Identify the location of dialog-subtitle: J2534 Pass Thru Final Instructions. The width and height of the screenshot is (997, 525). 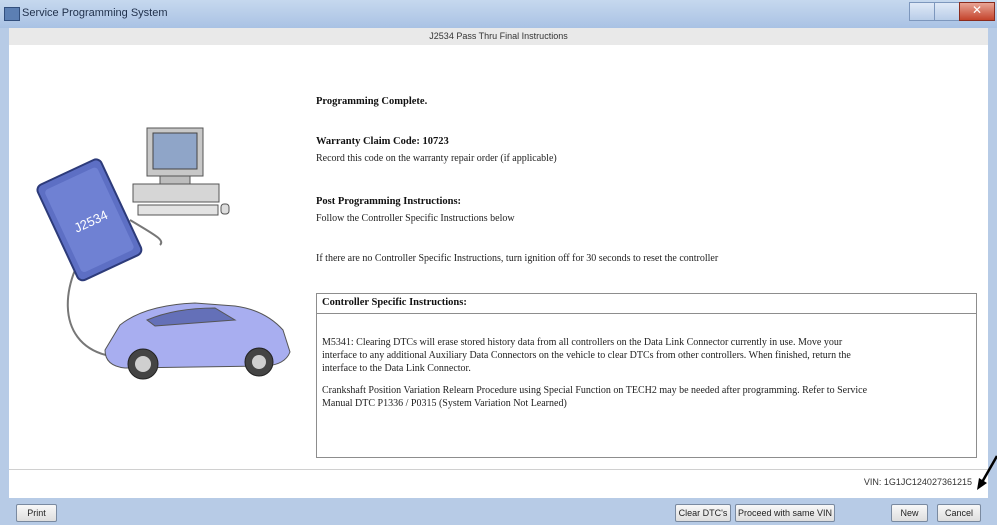
(498, 37).